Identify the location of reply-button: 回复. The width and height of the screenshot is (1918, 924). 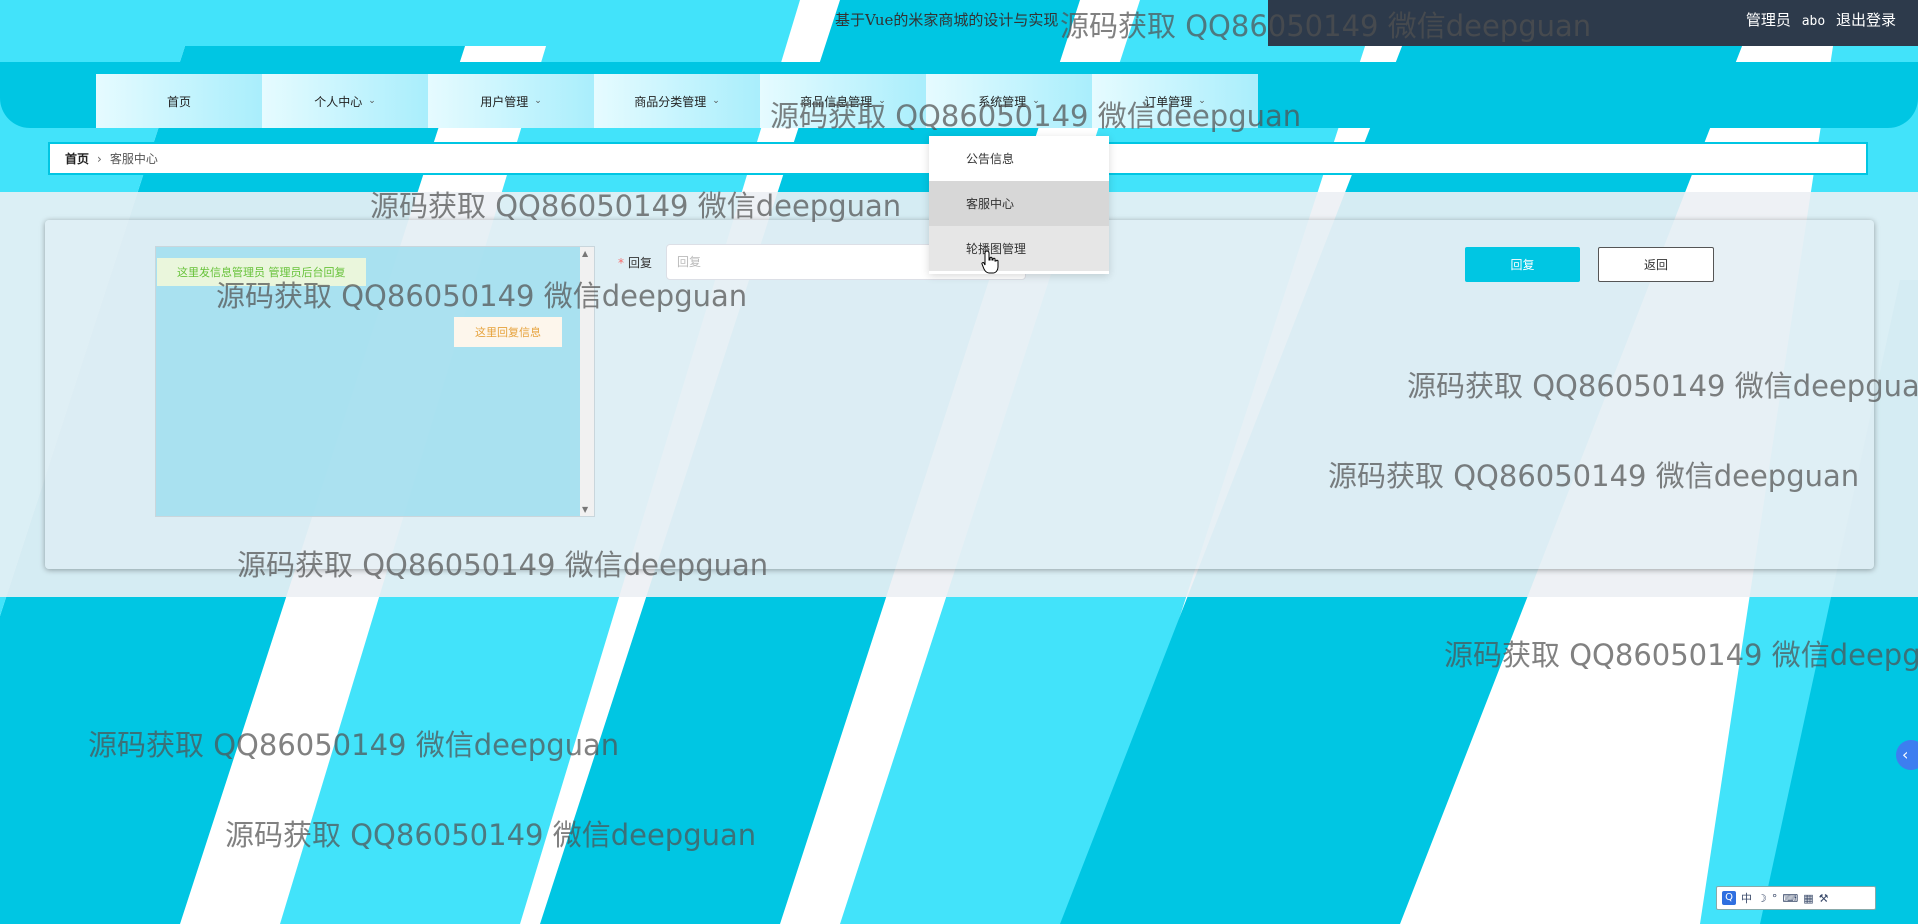
(1522, 264).